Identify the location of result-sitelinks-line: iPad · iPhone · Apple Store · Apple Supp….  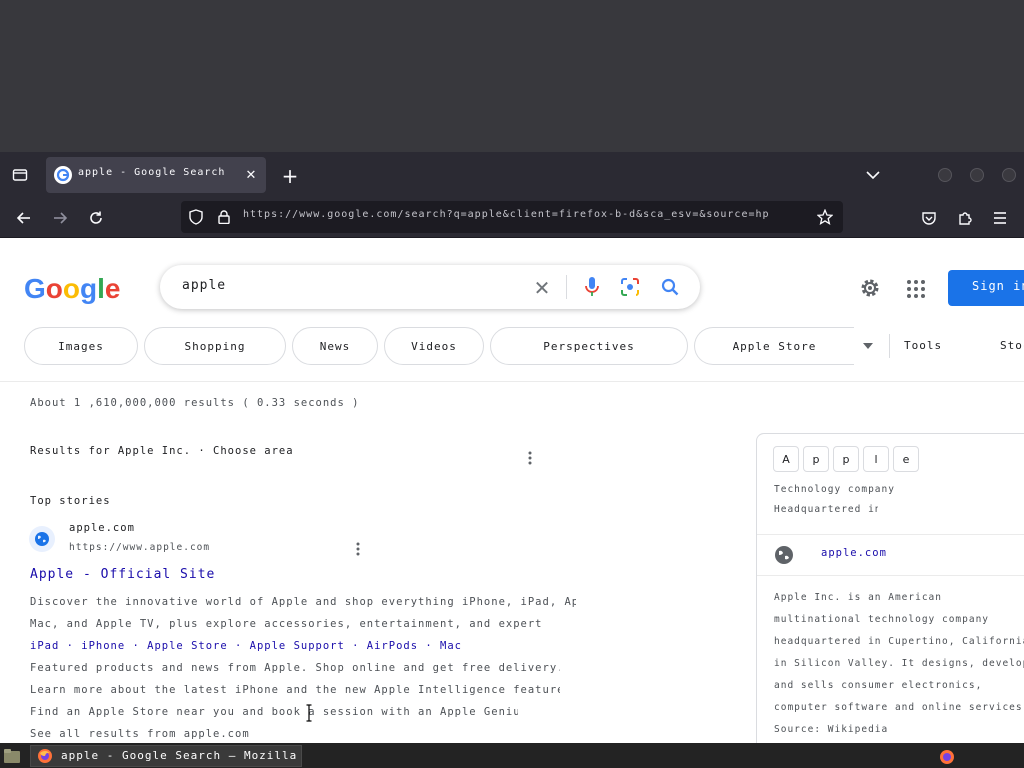
(295, 648).